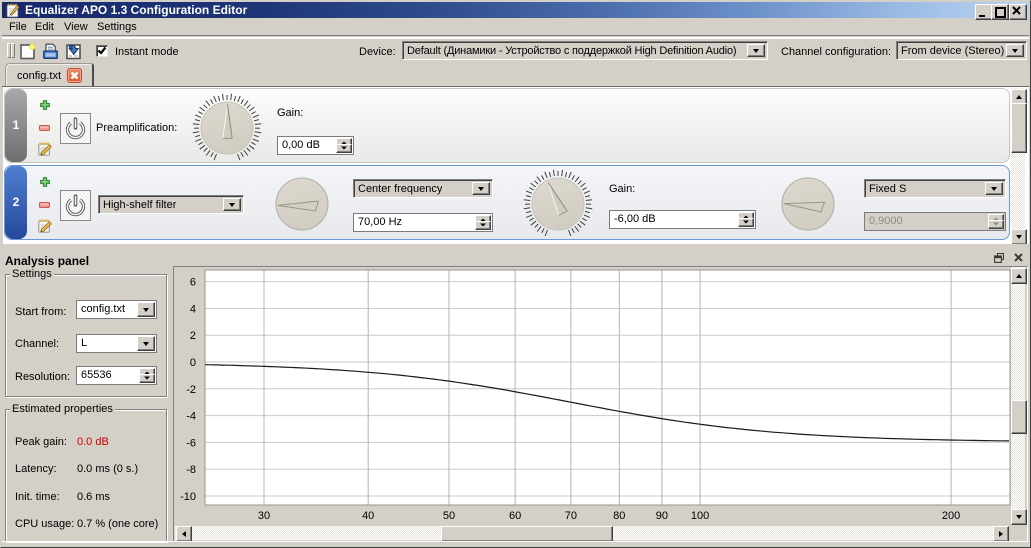 The image size is (1031, 548). What do you see at coordinates (188, 497) in the screenshot?
I see `svg-text: -10` at bounding box center [188, 497].